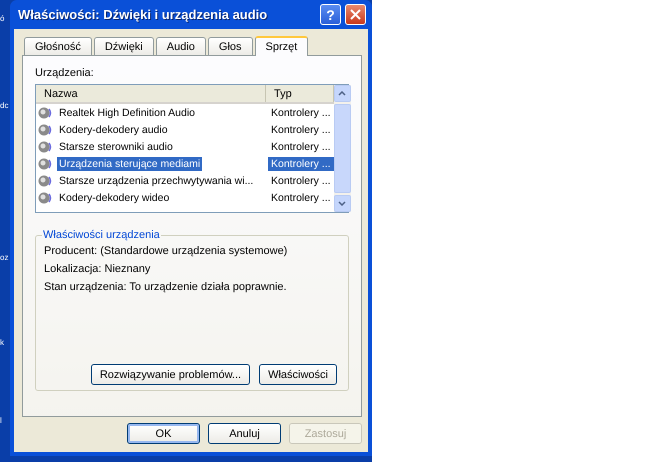 The width and height of the screenshot is (645, 462). Describe the element at coordinates (181, 46) in the screenshot. I see `tab: Audio` at that location.